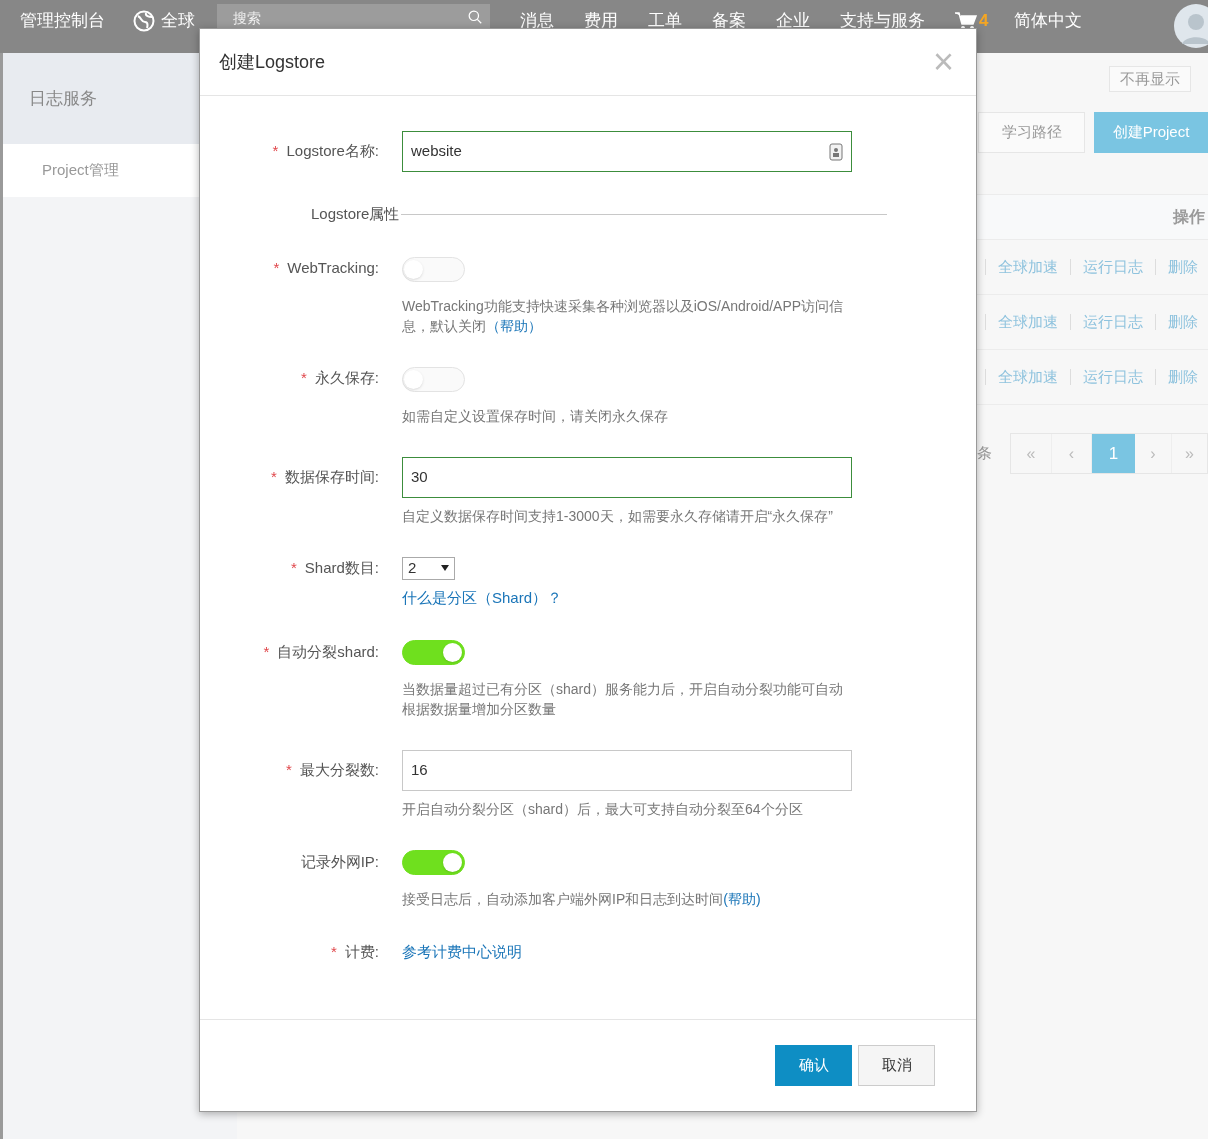  I want to click on pagination-summary: 条, so click(985, 453).